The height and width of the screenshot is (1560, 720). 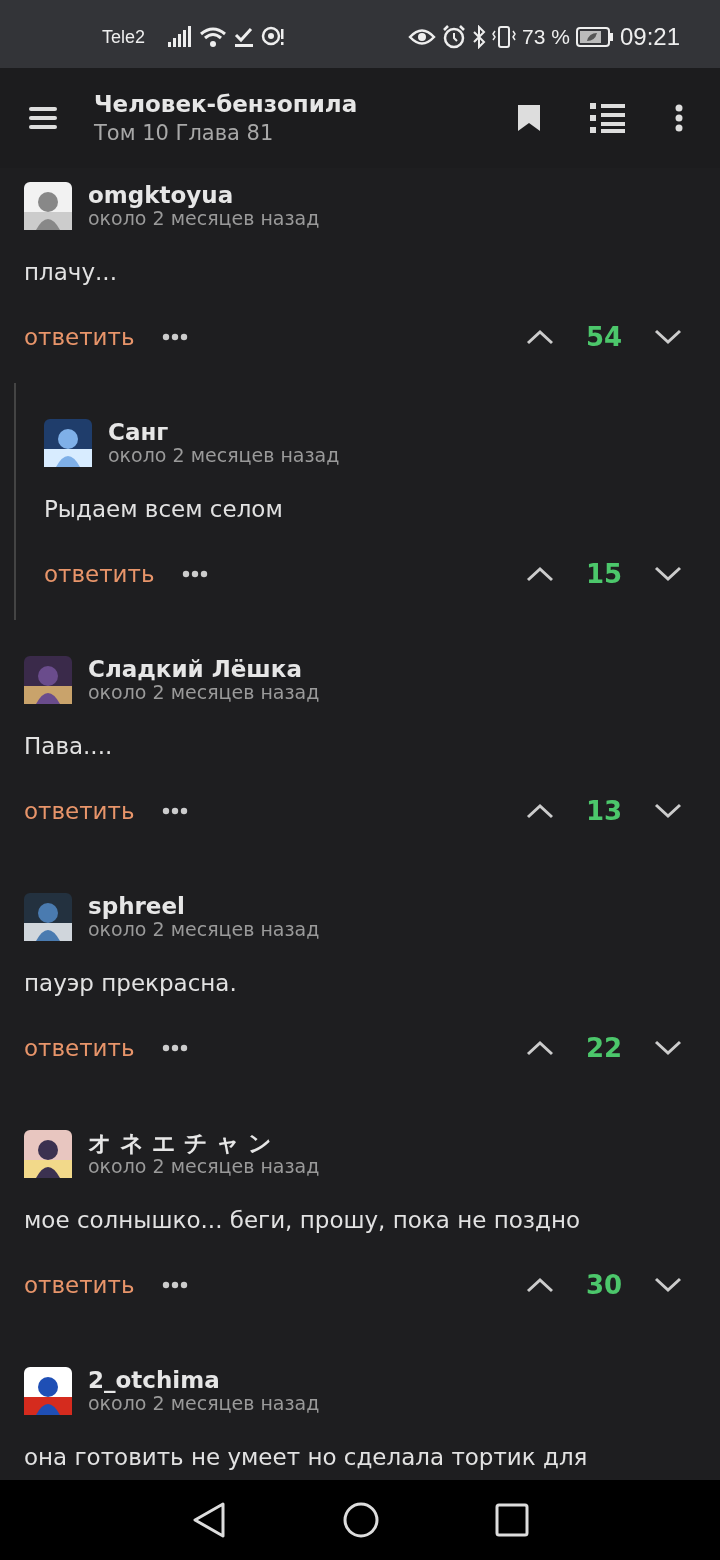 What do you see at coordinates (124, 37) in the screenshot?
I see `carrier-name: Tele2` at bounding box center [124, 37].